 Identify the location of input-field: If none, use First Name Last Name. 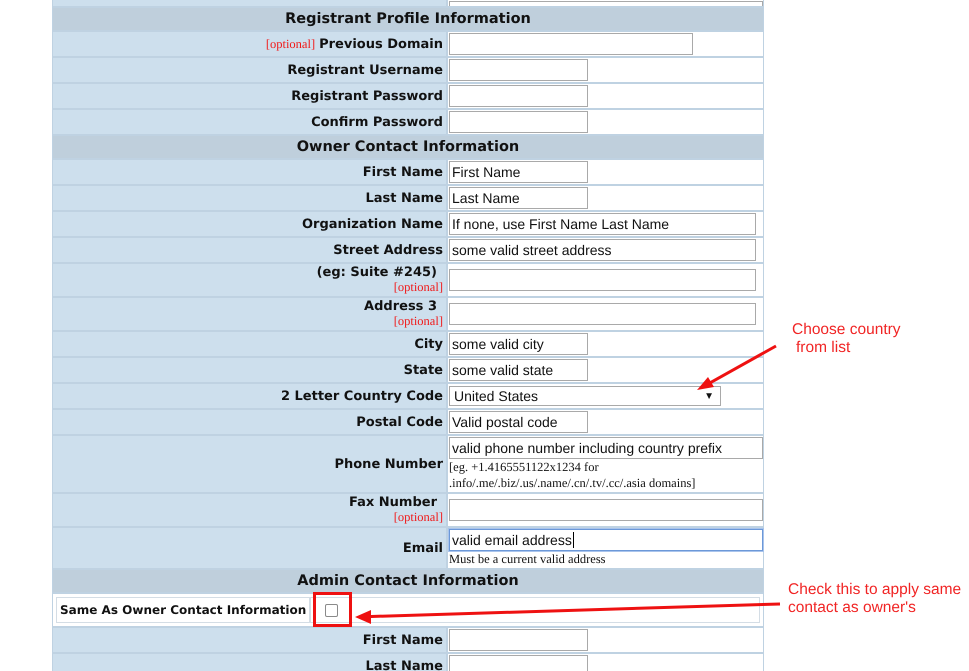
(602, 224).